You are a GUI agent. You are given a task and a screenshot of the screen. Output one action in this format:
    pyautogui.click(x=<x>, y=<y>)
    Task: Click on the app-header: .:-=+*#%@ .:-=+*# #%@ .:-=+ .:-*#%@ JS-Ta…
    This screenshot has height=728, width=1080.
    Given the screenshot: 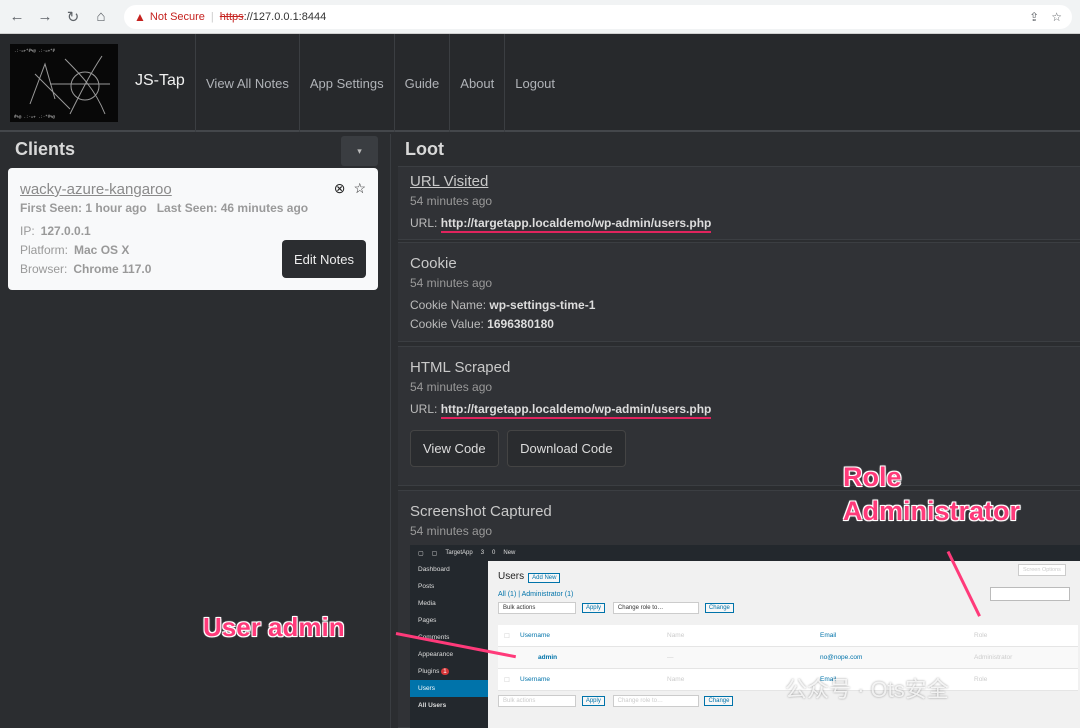 What is the action you would take?
    pyautogui.click(x=540, y=83)
    